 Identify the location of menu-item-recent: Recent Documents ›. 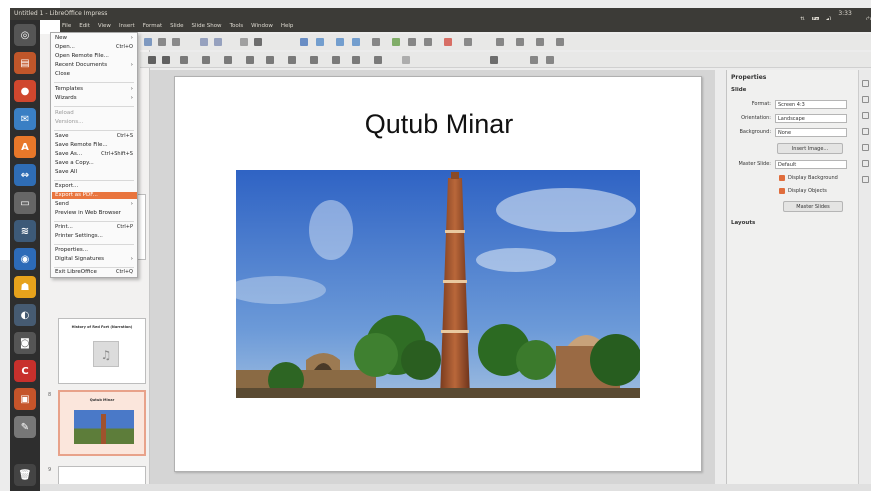
(95, 65).